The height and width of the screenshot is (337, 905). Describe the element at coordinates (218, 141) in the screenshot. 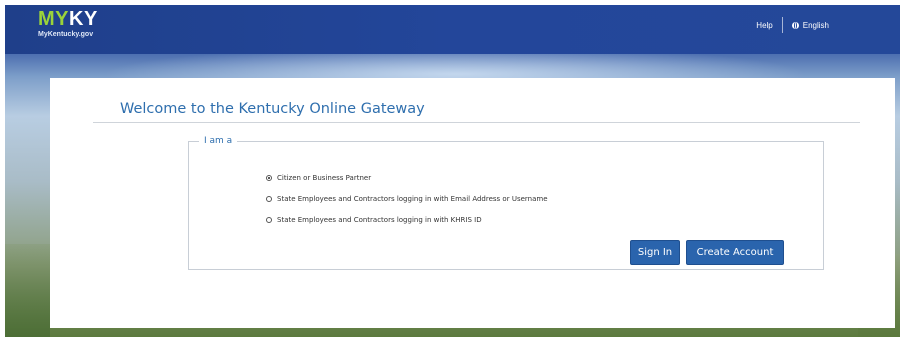

I see `fieldset-legend: I am a` at that location.